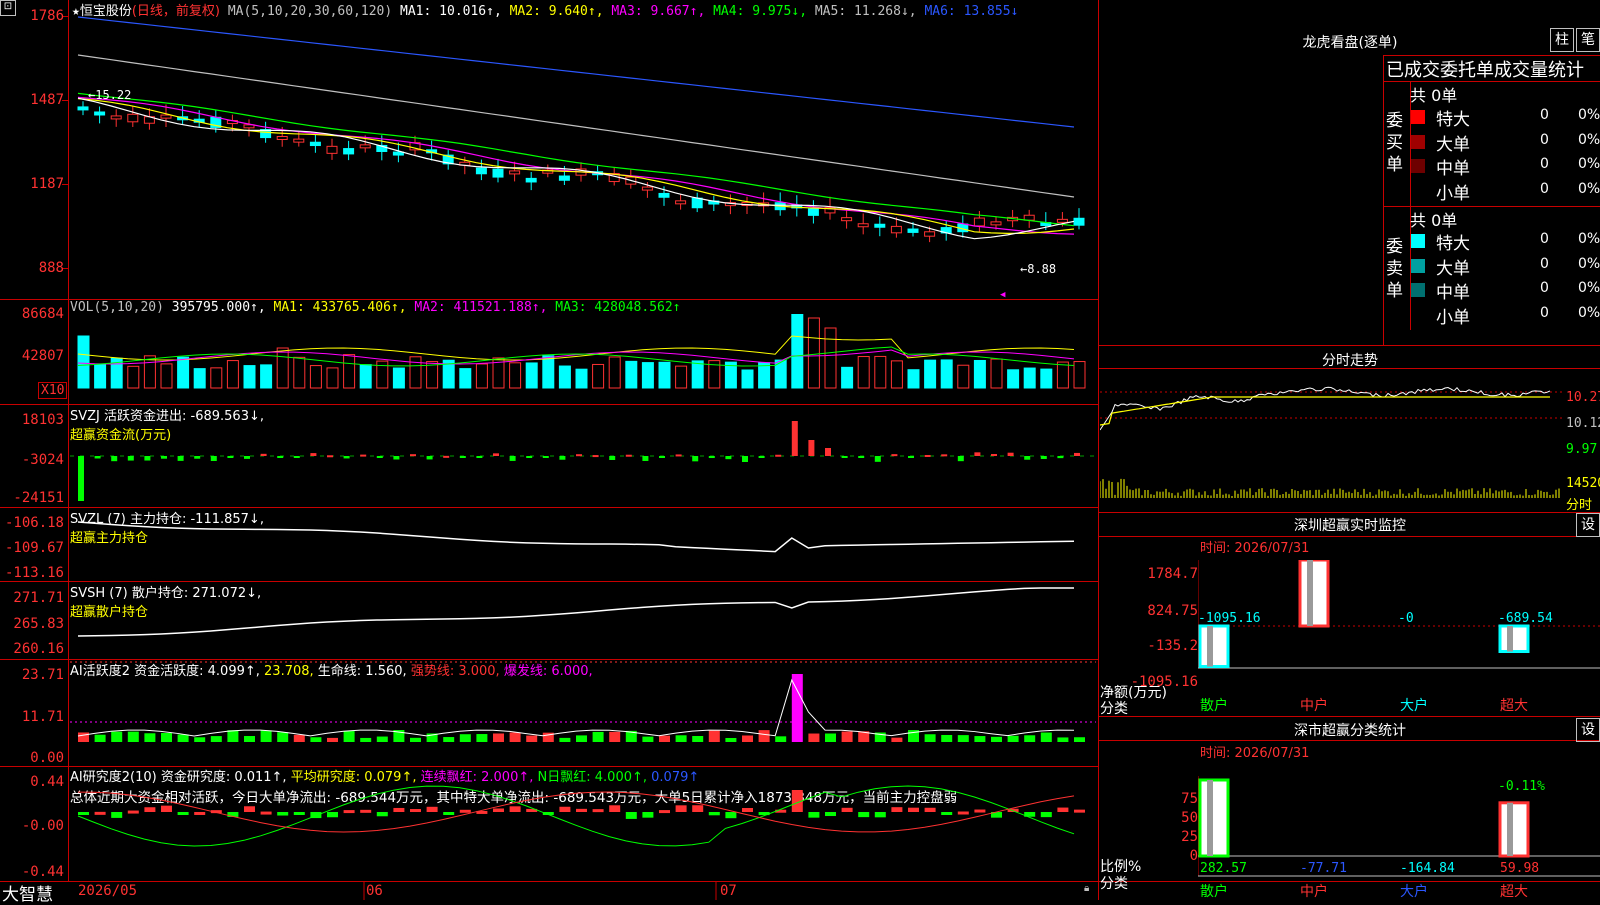 The width and height of the screenshot is (1600, 905). Describe the element at coordinates (1394, 143) in the screenshot. I see `buy-orders-label: 委买单` at that location.